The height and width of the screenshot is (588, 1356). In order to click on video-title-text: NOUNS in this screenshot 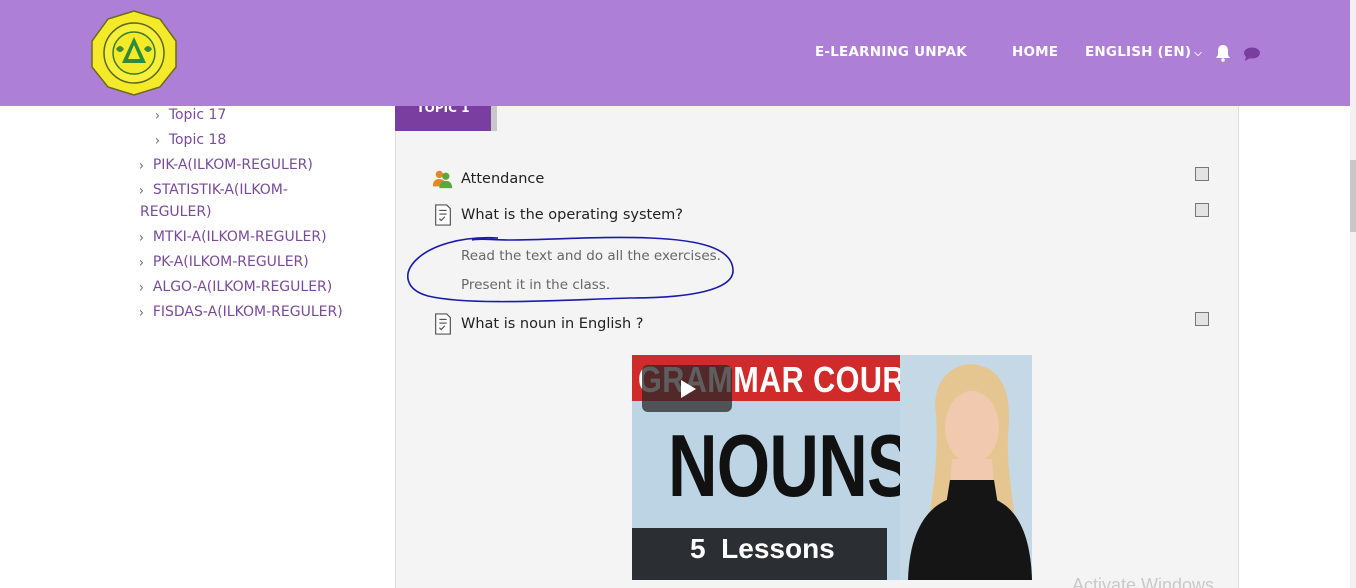, I will do `click(790, 465)`.